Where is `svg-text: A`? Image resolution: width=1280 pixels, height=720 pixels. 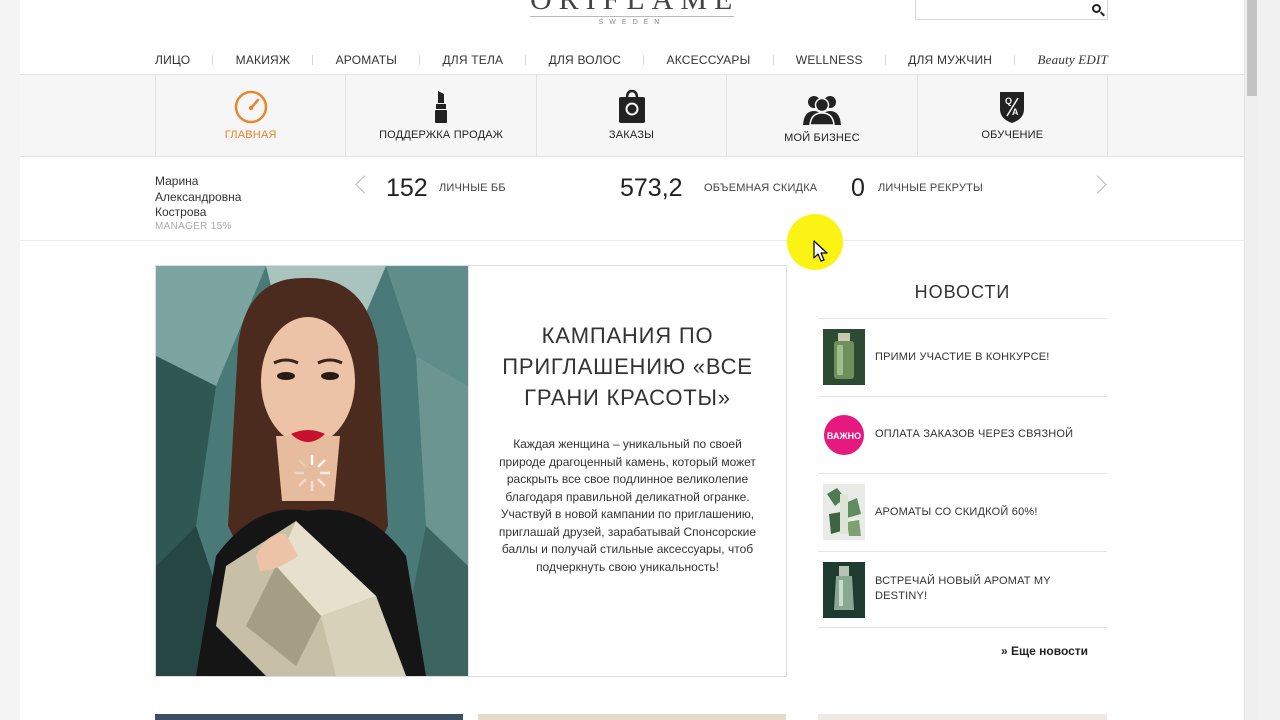
svg-text: A is located at coordinates (1015, 112).